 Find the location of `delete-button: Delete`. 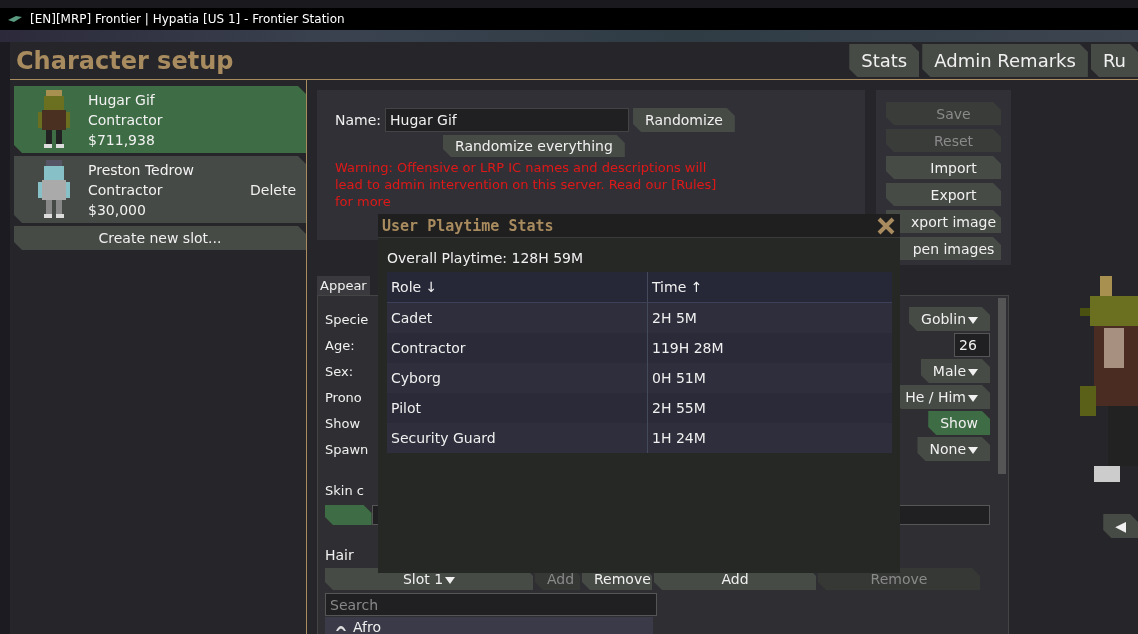

delete-button: Delete is located at coordinates (273, 189).